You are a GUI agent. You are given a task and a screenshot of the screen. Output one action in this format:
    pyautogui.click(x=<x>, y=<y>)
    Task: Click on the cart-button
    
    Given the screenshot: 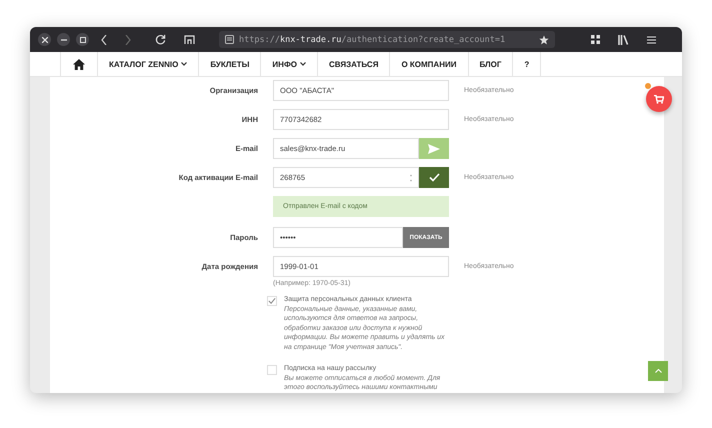 What is the action you would take?
    pyautogui.click(x=659, y=99)
    